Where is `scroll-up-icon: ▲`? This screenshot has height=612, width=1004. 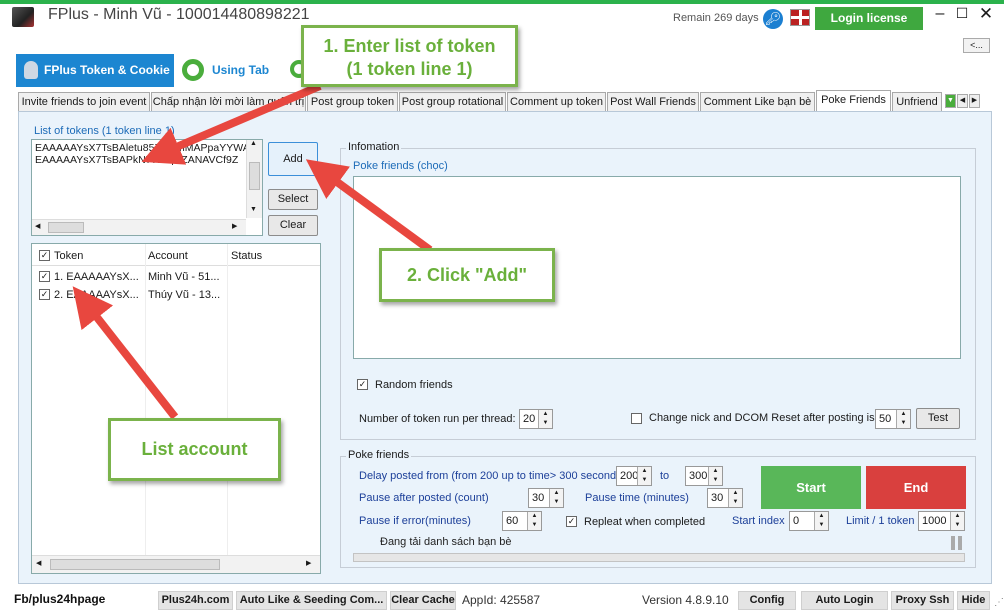
scroll-up-icon: ▲ is located at coordinates (253, 143).